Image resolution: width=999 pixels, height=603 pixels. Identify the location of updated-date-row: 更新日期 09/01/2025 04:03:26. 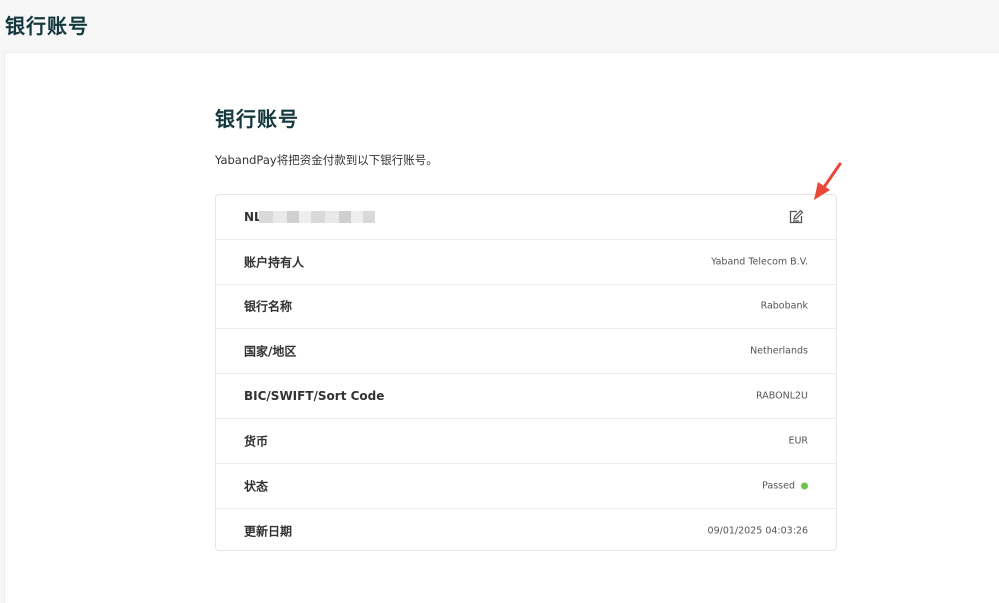
(526, 531).